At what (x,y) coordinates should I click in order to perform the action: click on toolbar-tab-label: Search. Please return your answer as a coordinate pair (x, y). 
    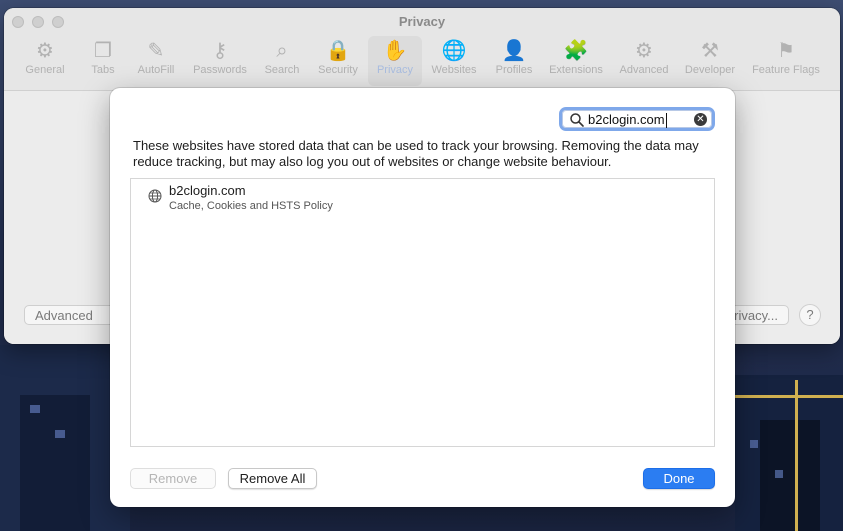
    Looking at the image, I should click on (282, 70).